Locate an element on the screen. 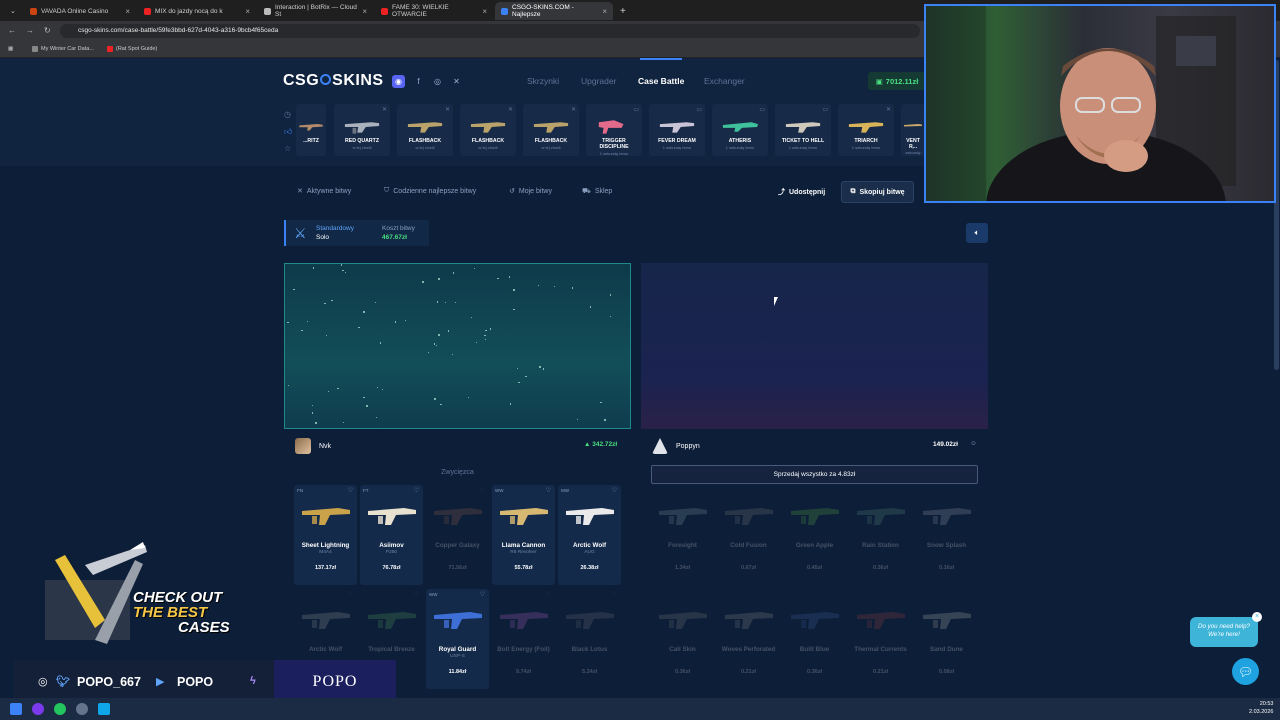 The width and height of the screenshot is (1280, 720). browser-tab: Interaction | BotRix — Cloud St × is located at coordinates (315, 11).